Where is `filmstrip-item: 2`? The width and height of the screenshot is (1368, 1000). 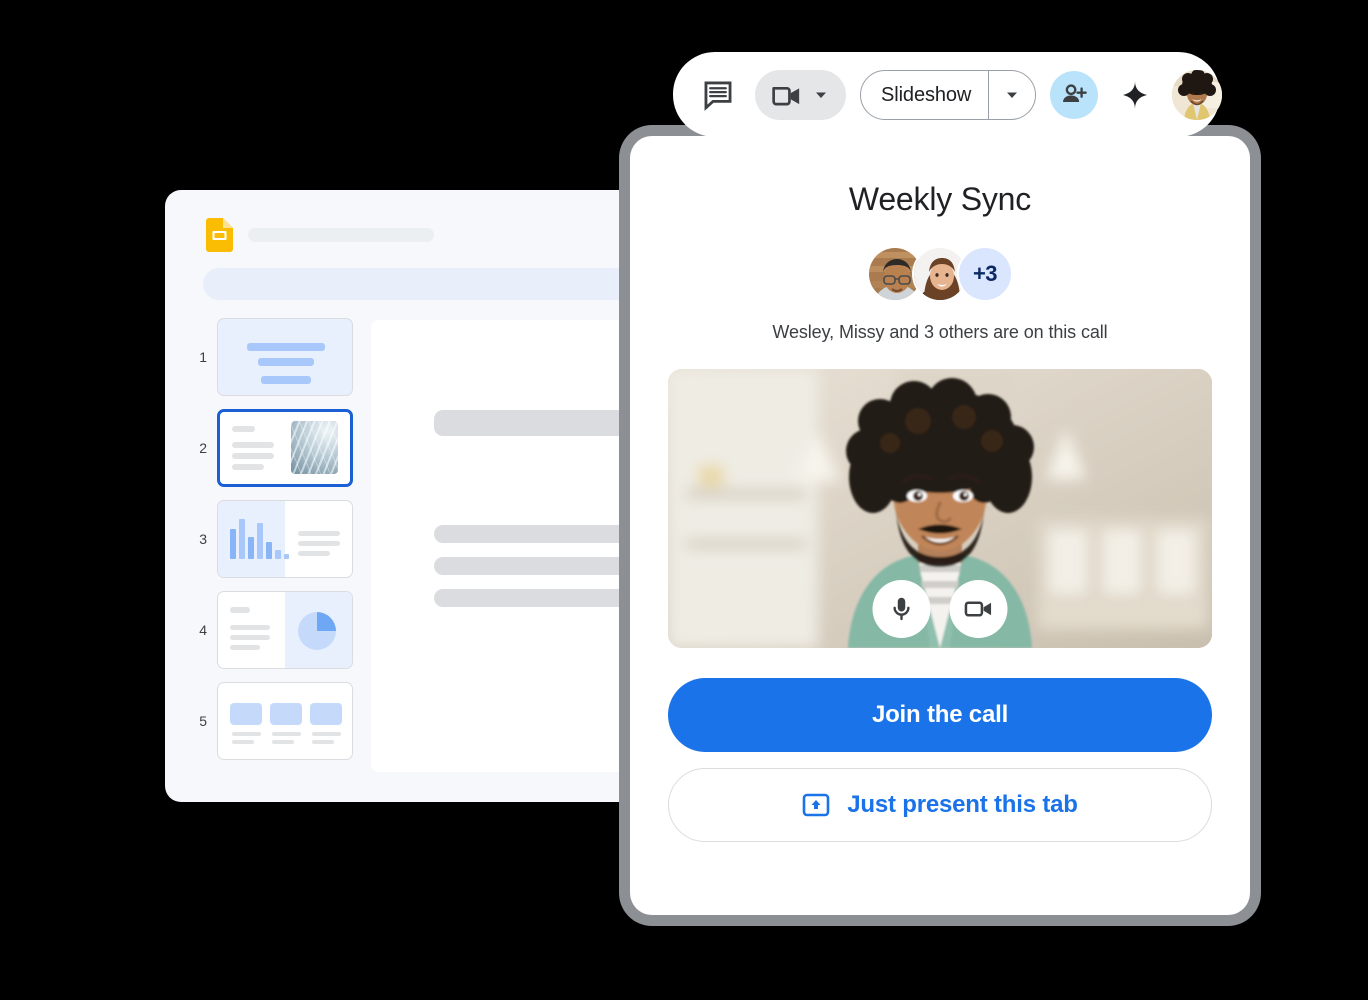 filmstrip-item: 2 is located at coordinates (272, 448).